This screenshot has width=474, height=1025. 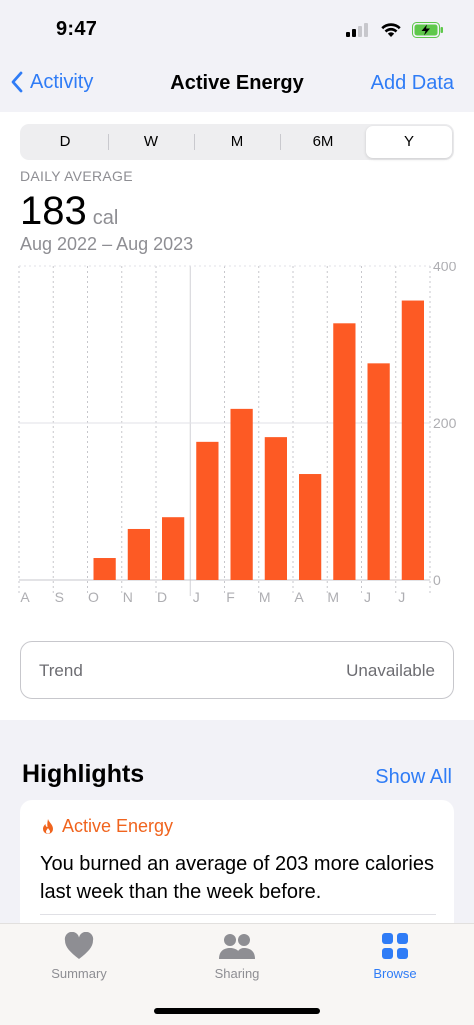 What do you see at coordinates (128, 597) in the screenshot?
I see `x-tick-label: N` at bounding box center [128, 597].